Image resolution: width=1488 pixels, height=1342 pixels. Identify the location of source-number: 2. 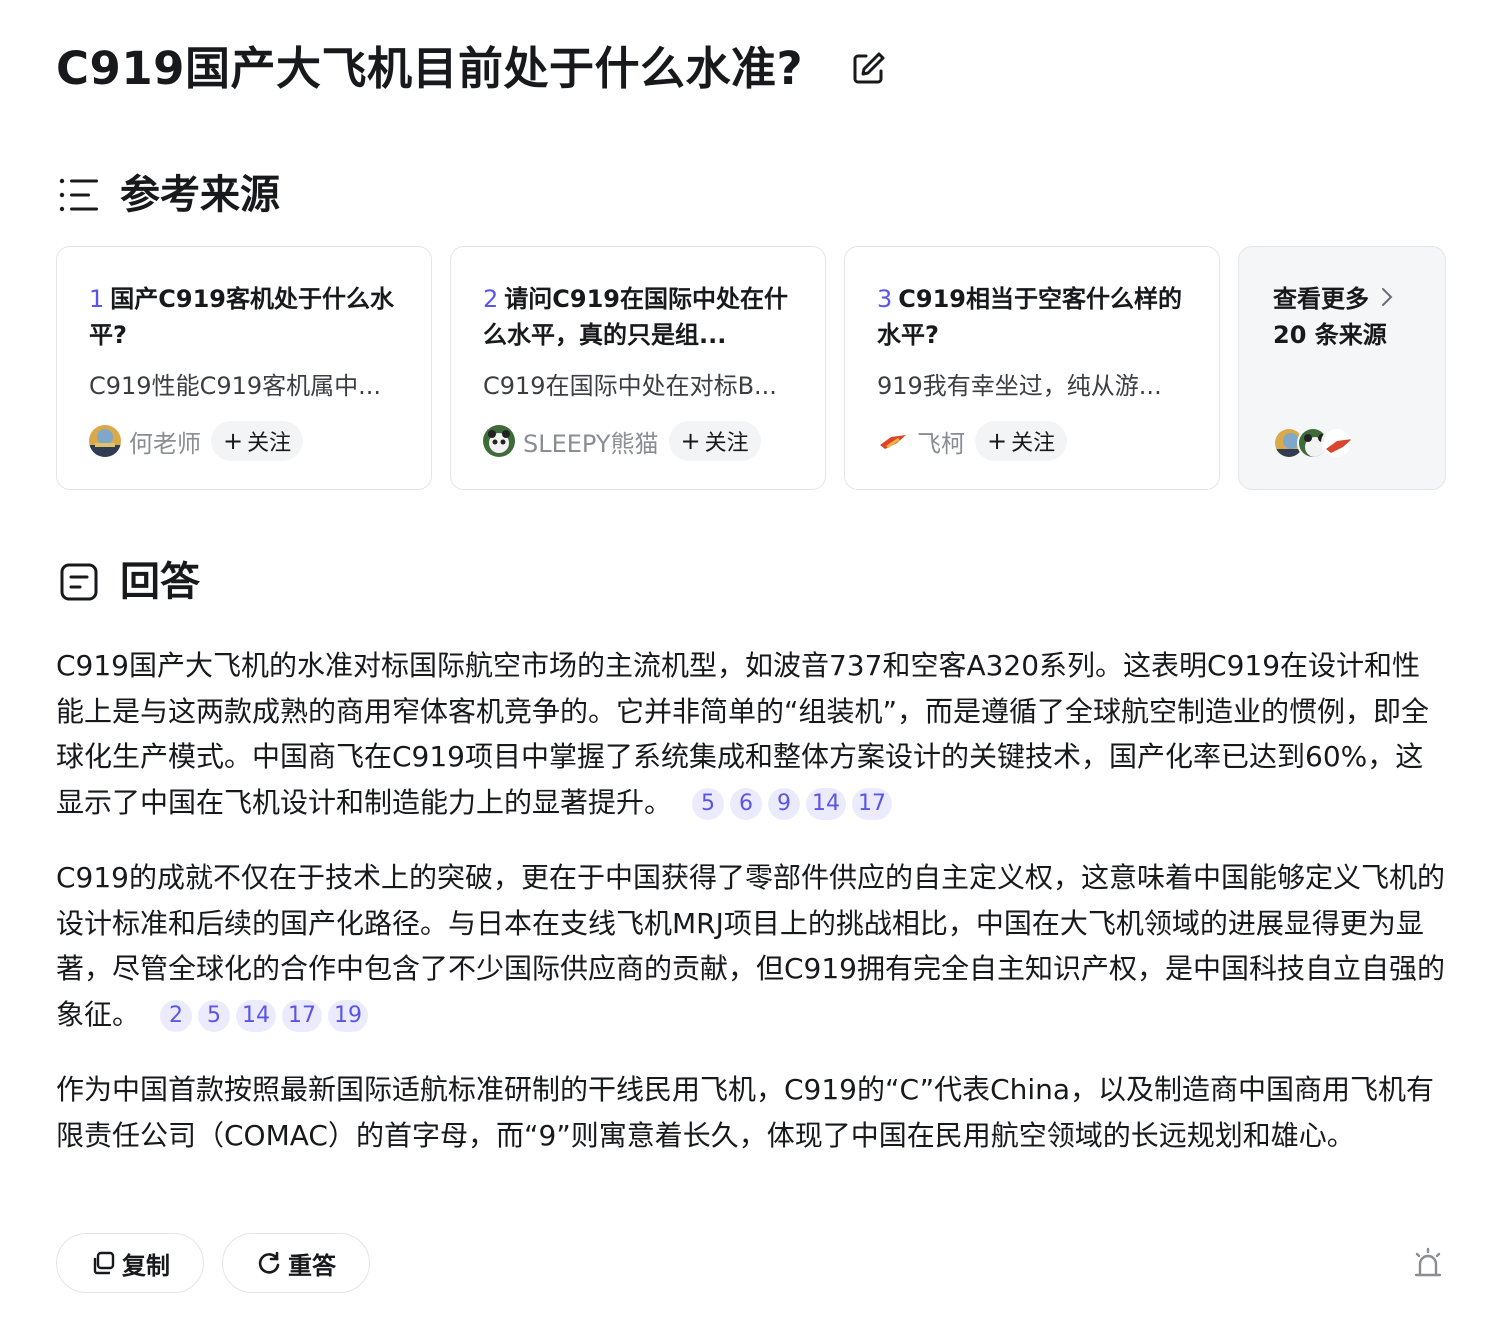
(491, 299).